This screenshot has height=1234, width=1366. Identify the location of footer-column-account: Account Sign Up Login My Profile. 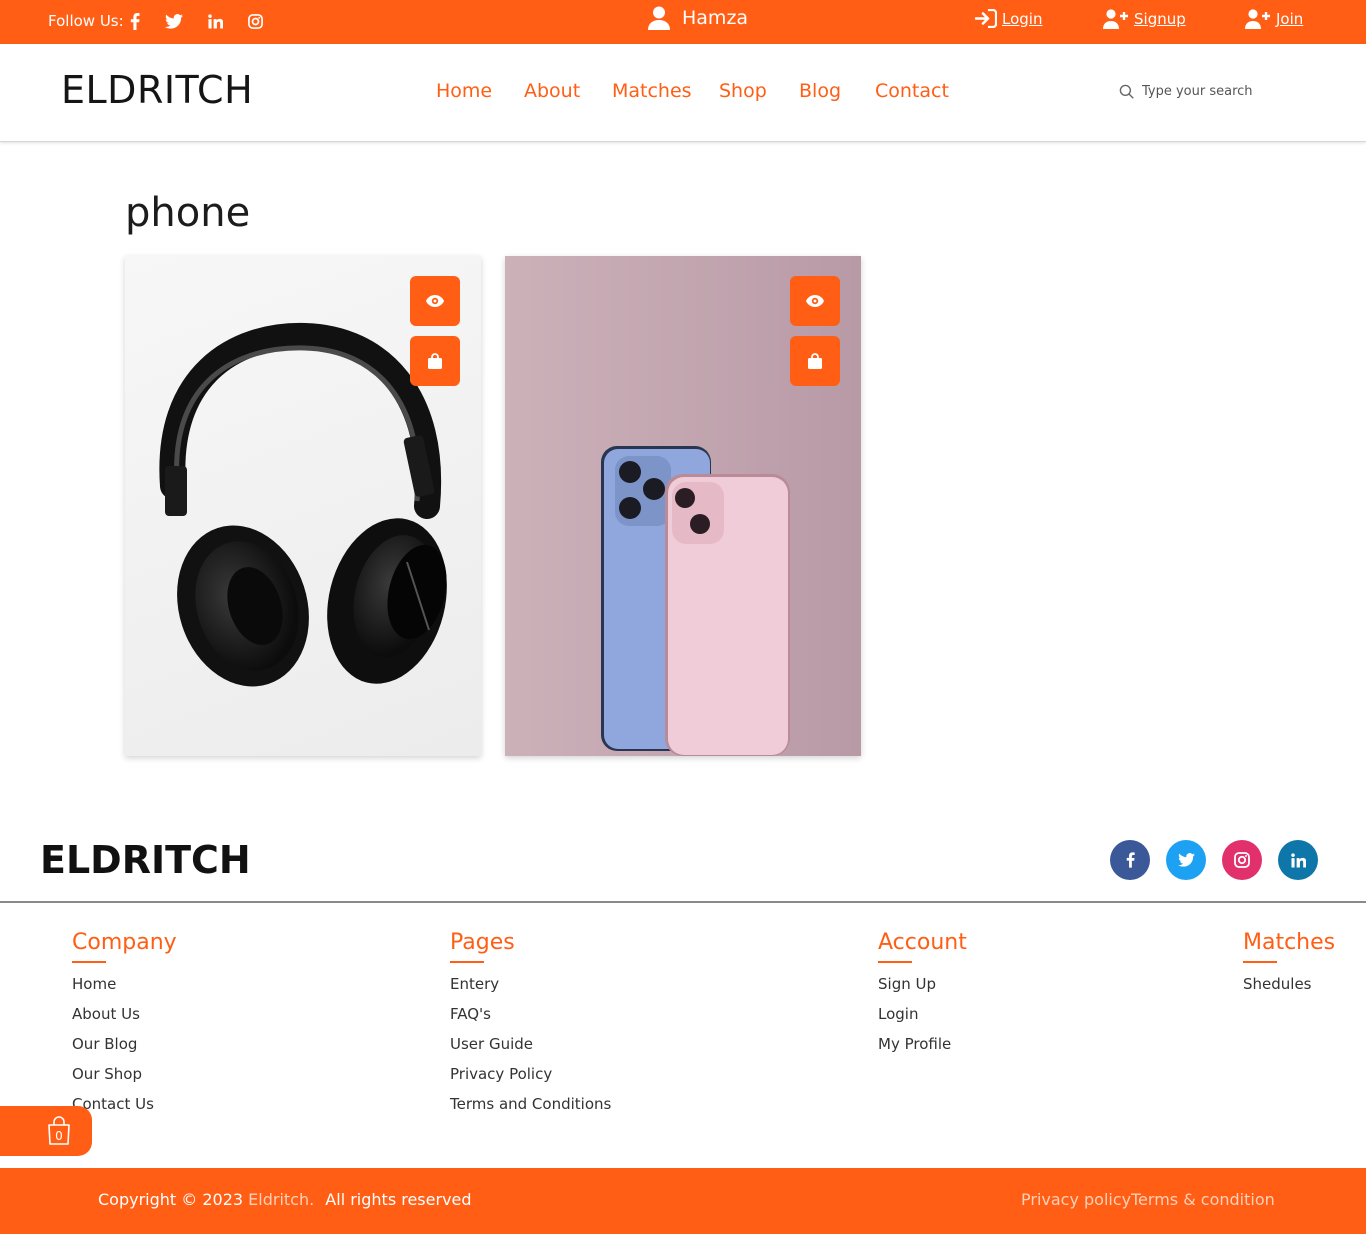
(922, 997).